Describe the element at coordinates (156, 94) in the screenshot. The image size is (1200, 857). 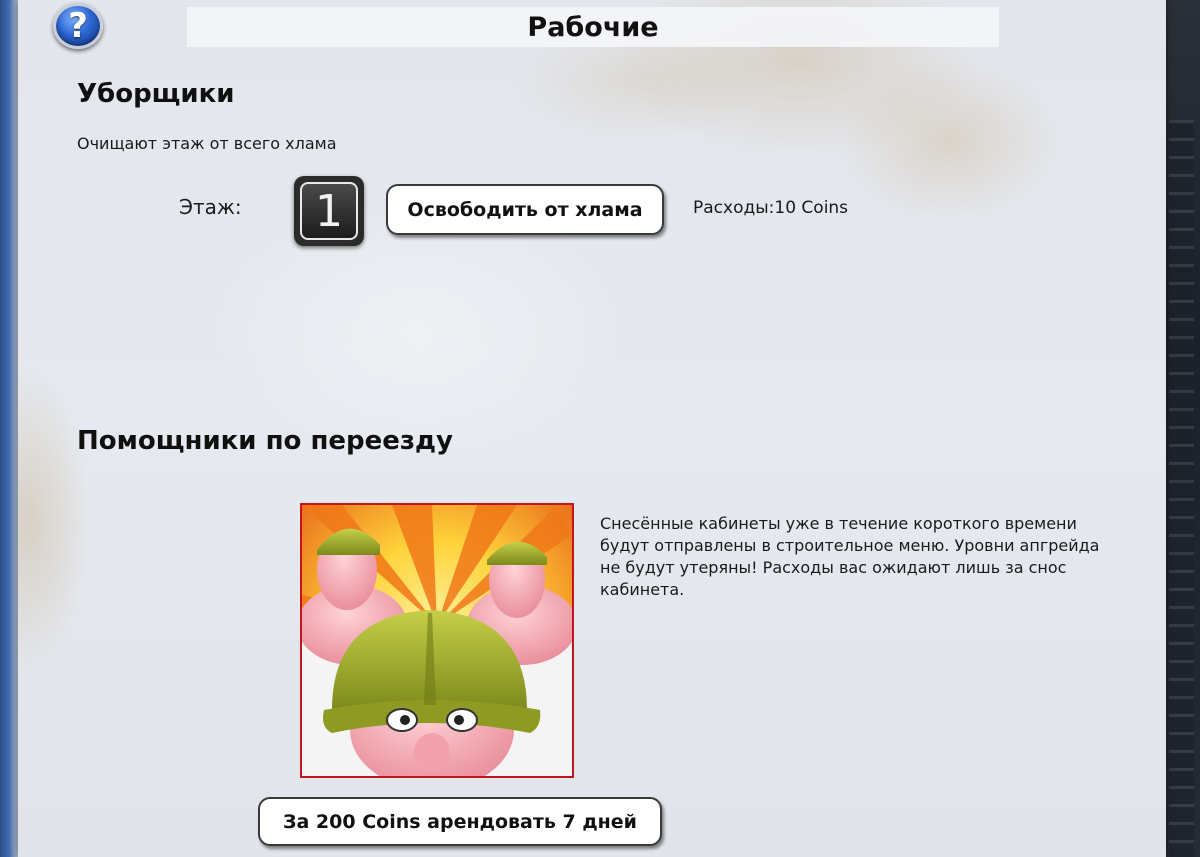
I see `cleaners-heading: Уборщики` at that location.